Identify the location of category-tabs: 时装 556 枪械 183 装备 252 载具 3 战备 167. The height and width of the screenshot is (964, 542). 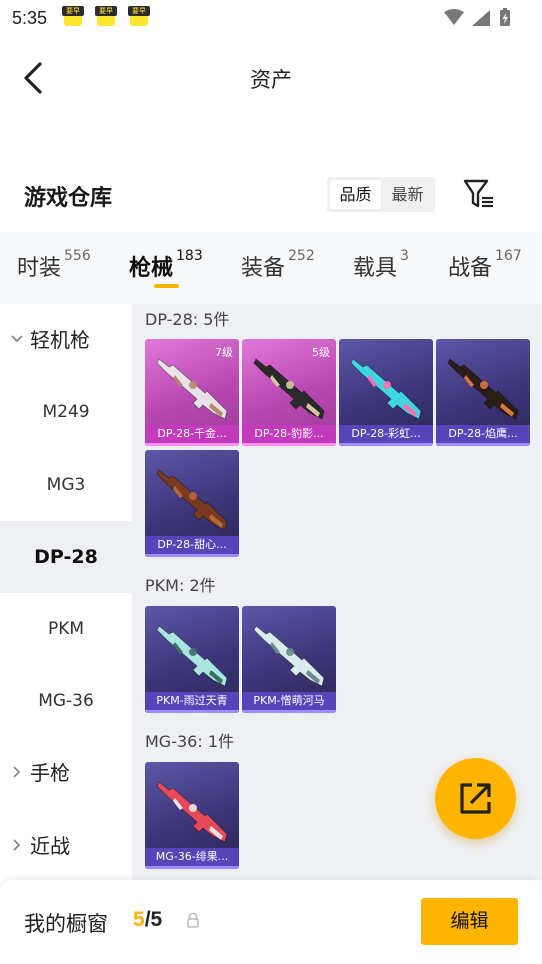
(271, 268).